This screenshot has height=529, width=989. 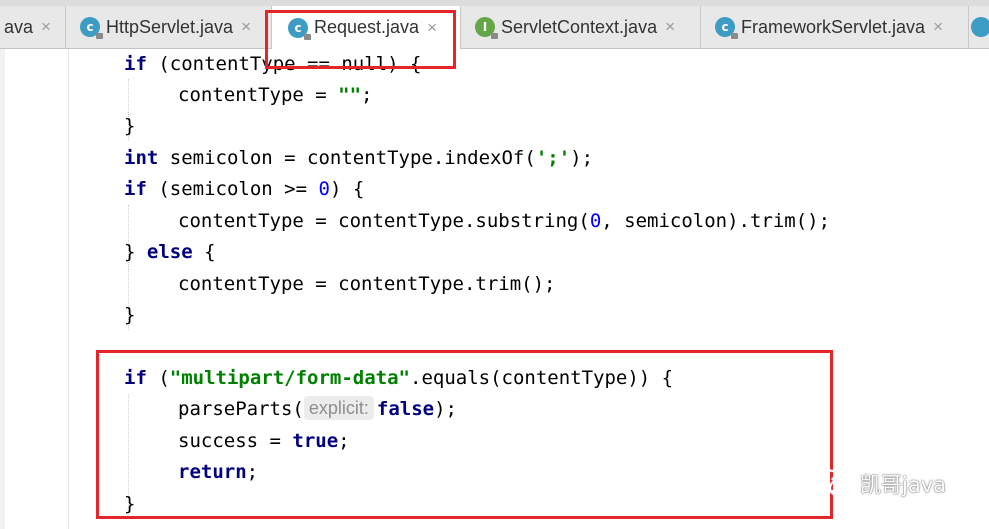 What do you see at coordinates (903, 485) in the screenshot?
I see `watermark-text: 凯哥java` at bounding box center [903, 485].